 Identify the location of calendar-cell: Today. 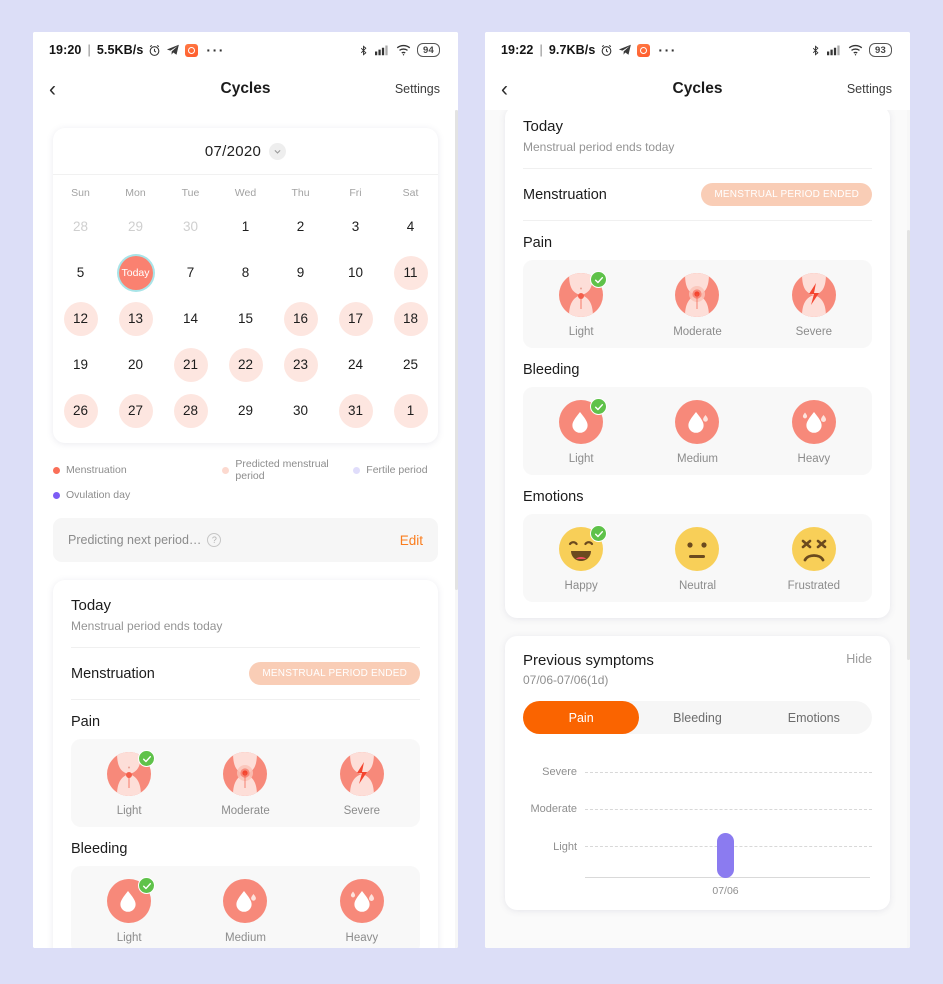
(135, 272).